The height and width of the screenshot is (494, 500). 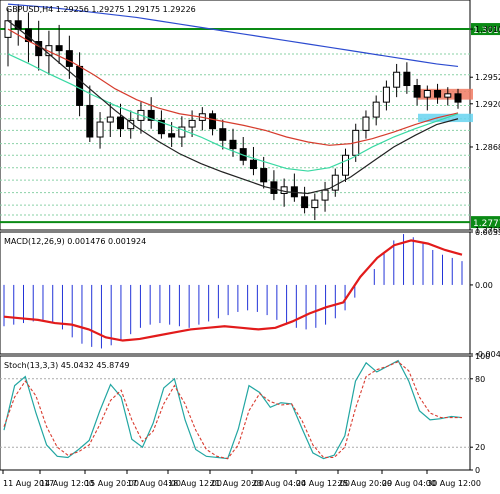 I want to click on y-tick-label: 1.28680, so click(x=487, y=147).